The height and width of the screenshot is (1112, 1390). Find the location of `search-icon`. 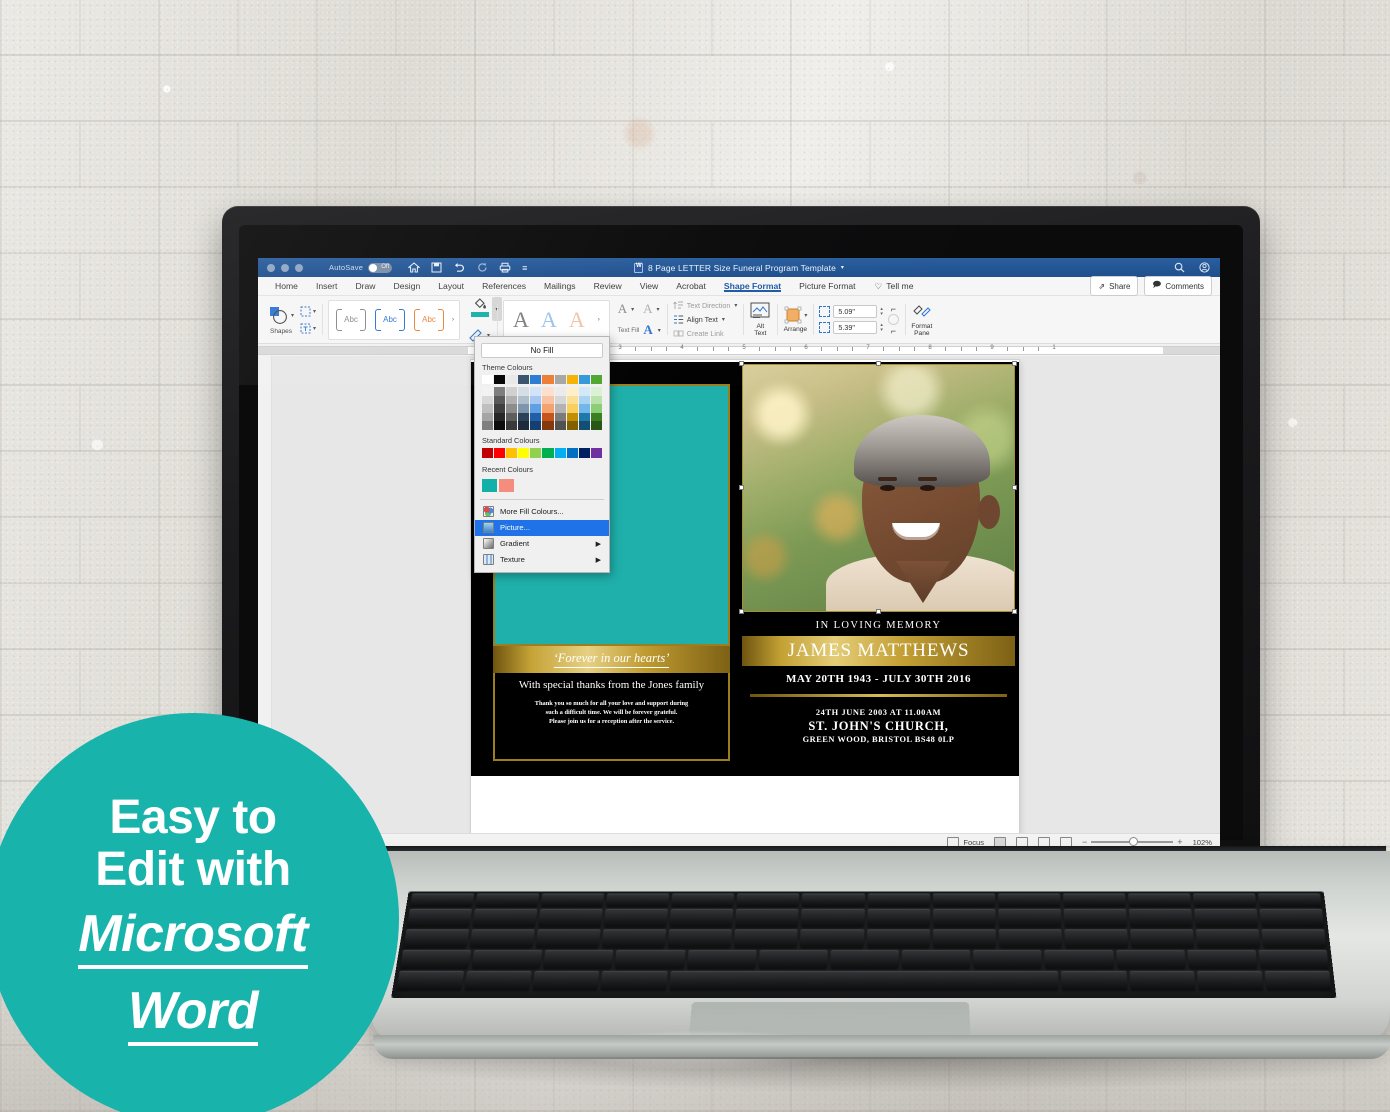

search-icon is located at coordinates (1179, 267).